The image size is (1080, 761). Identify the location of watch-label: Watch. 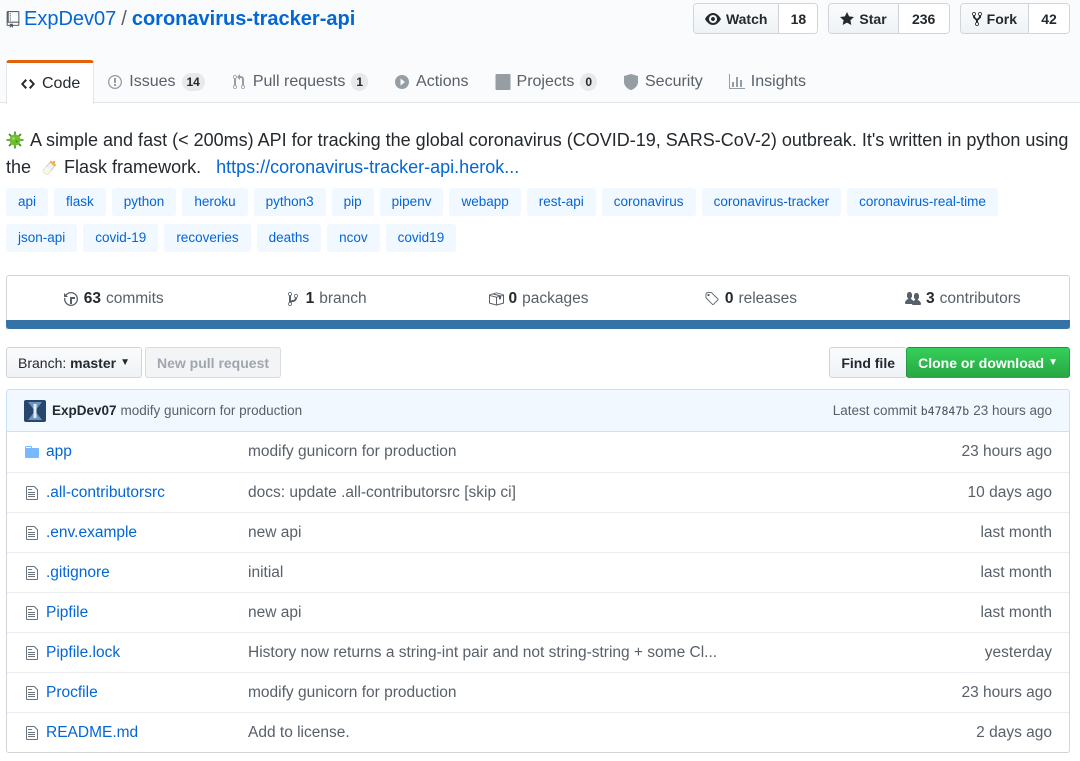
(746, 18).